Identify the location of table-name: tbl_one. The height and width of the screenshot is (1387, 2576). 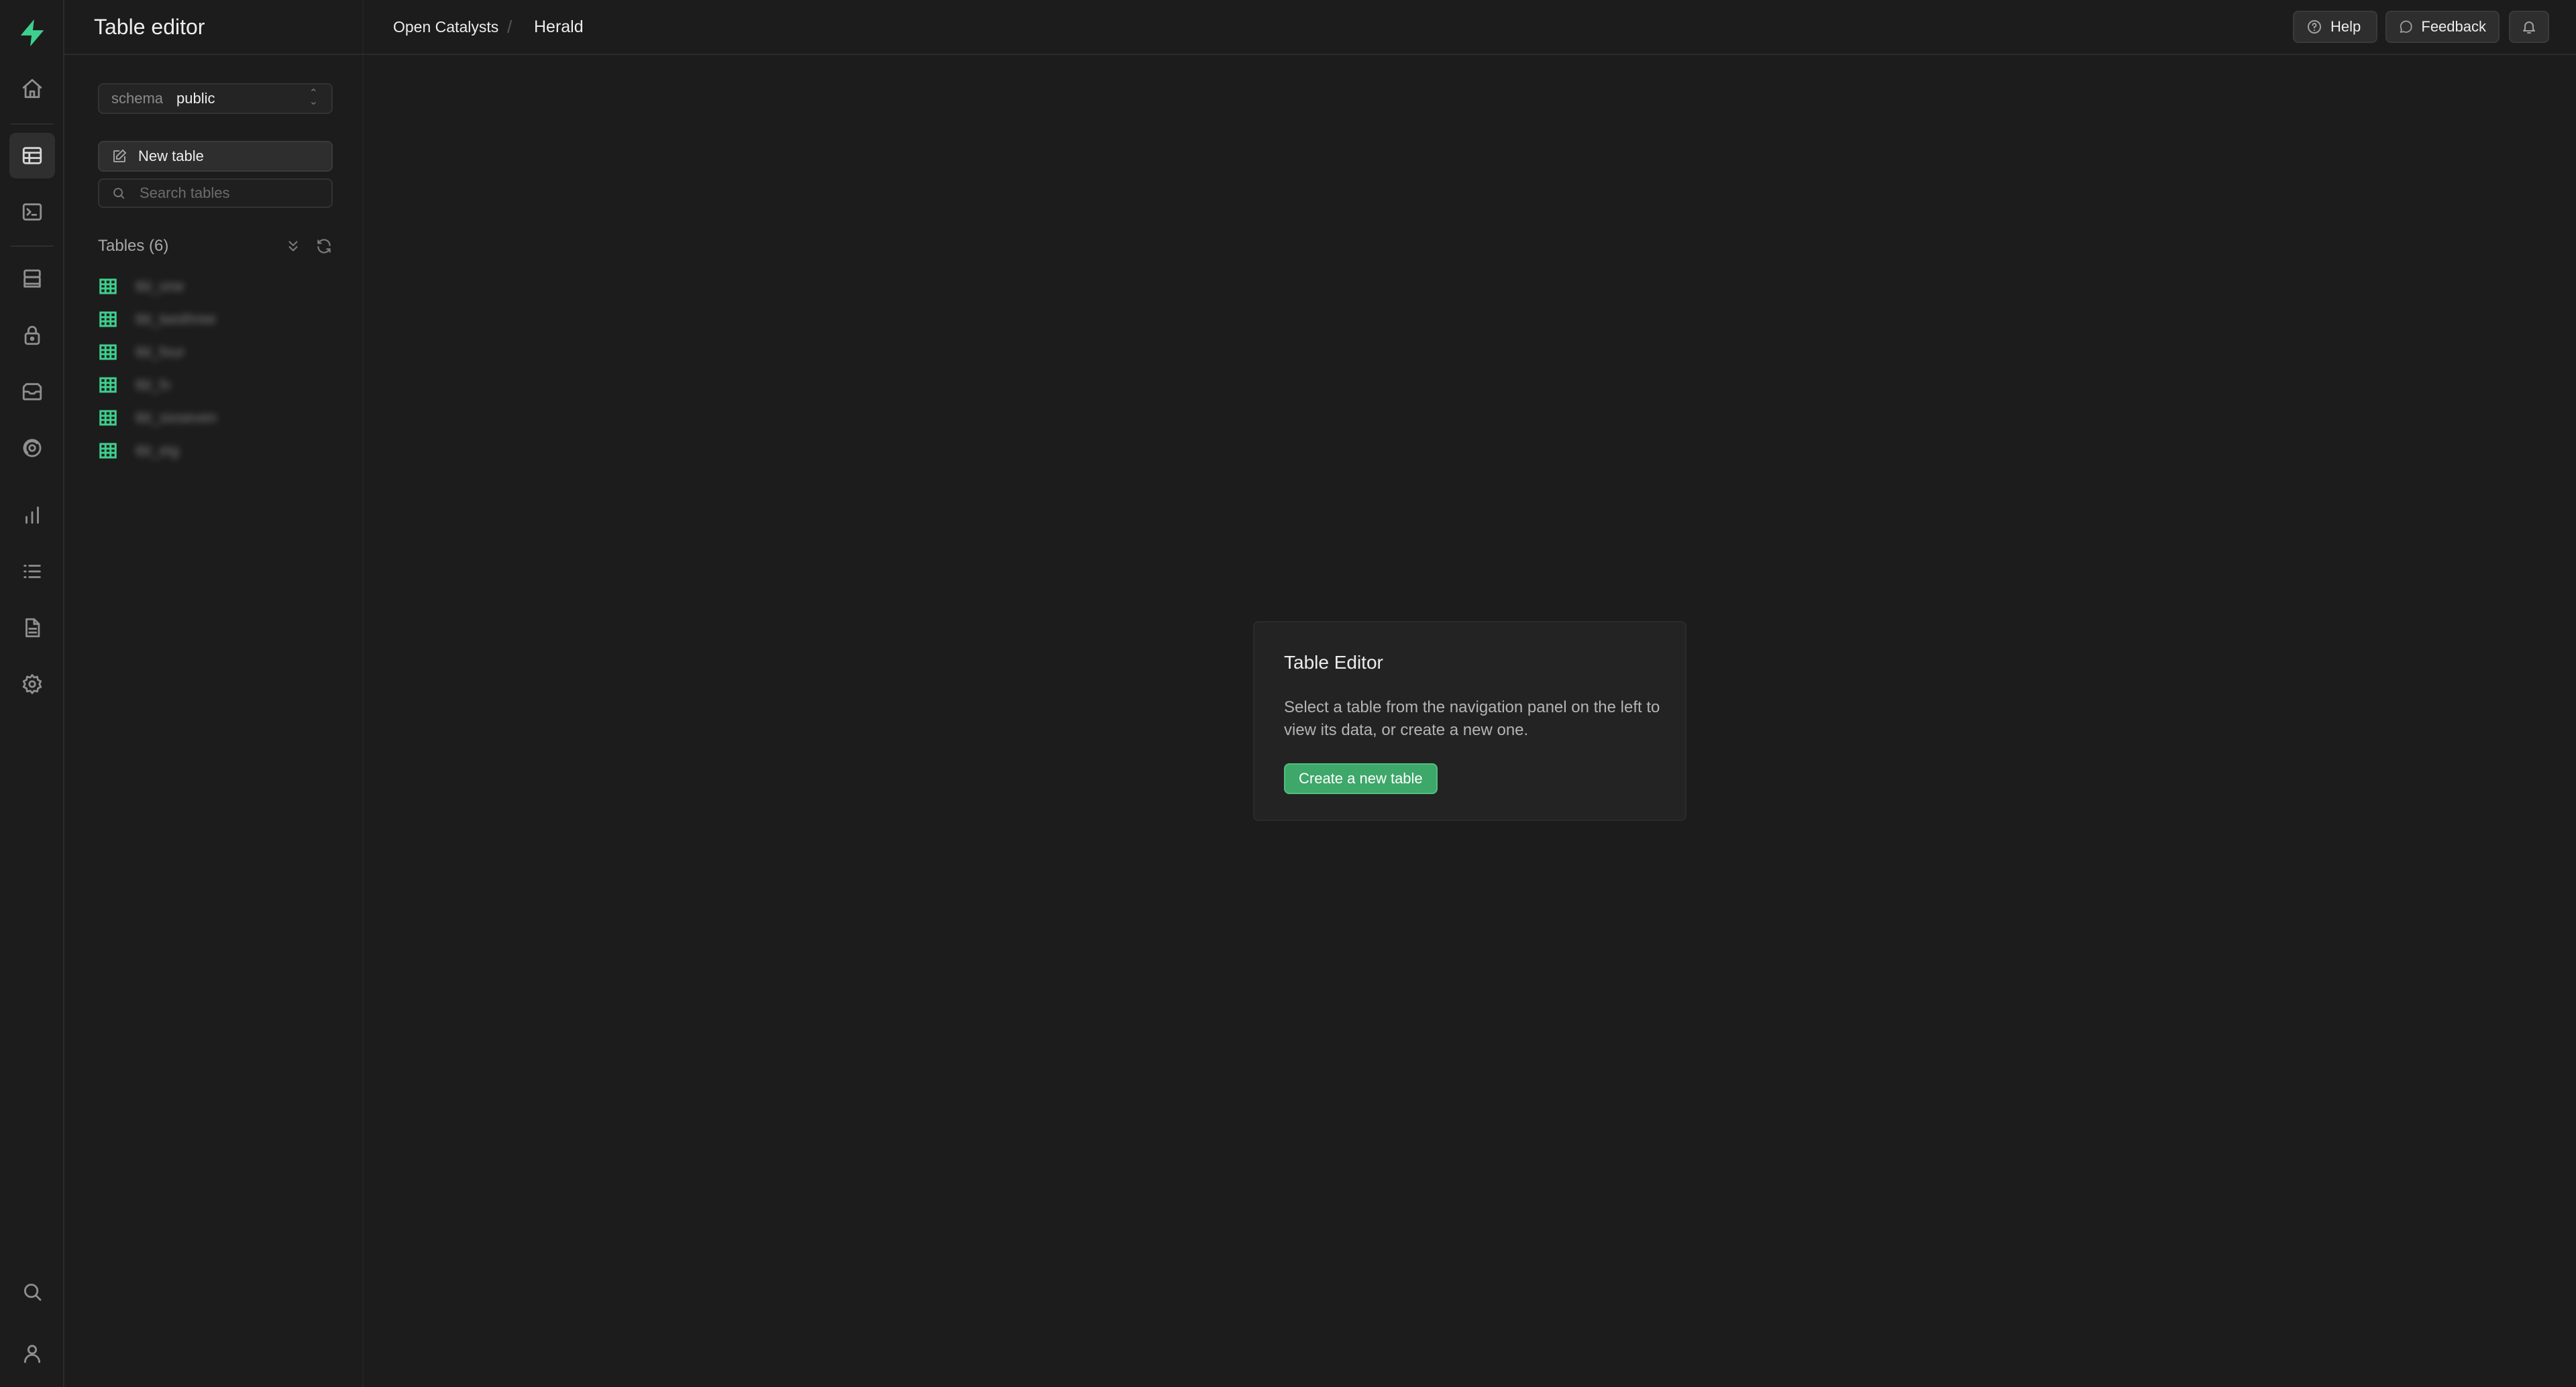
(160, 285).